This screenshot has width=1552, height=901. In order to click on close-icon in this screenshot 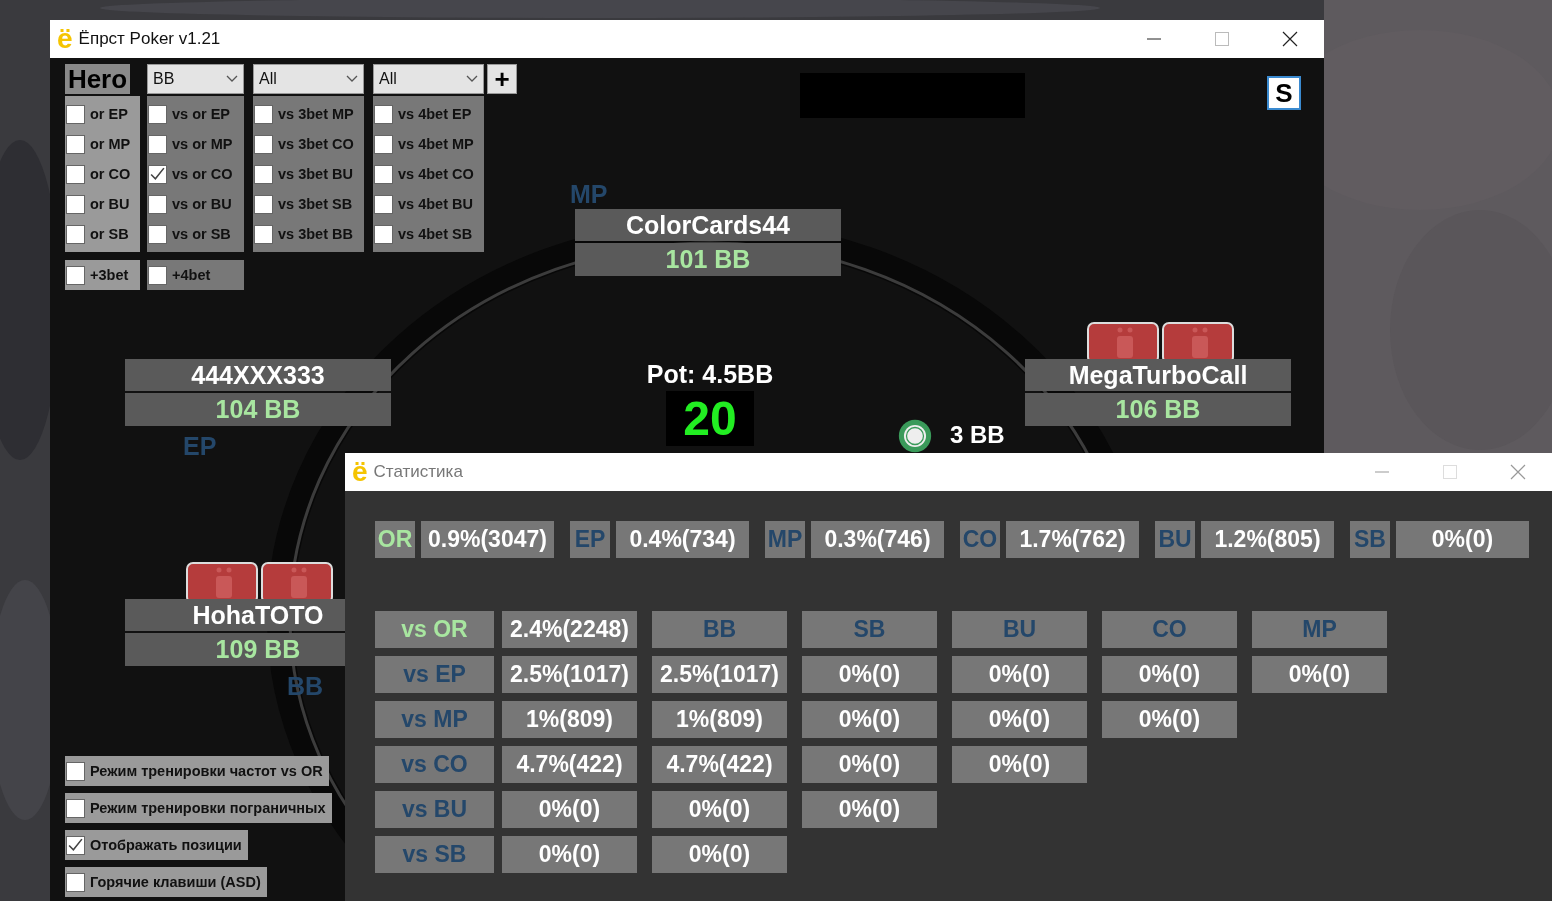, I will do `click(1290, 39)`.